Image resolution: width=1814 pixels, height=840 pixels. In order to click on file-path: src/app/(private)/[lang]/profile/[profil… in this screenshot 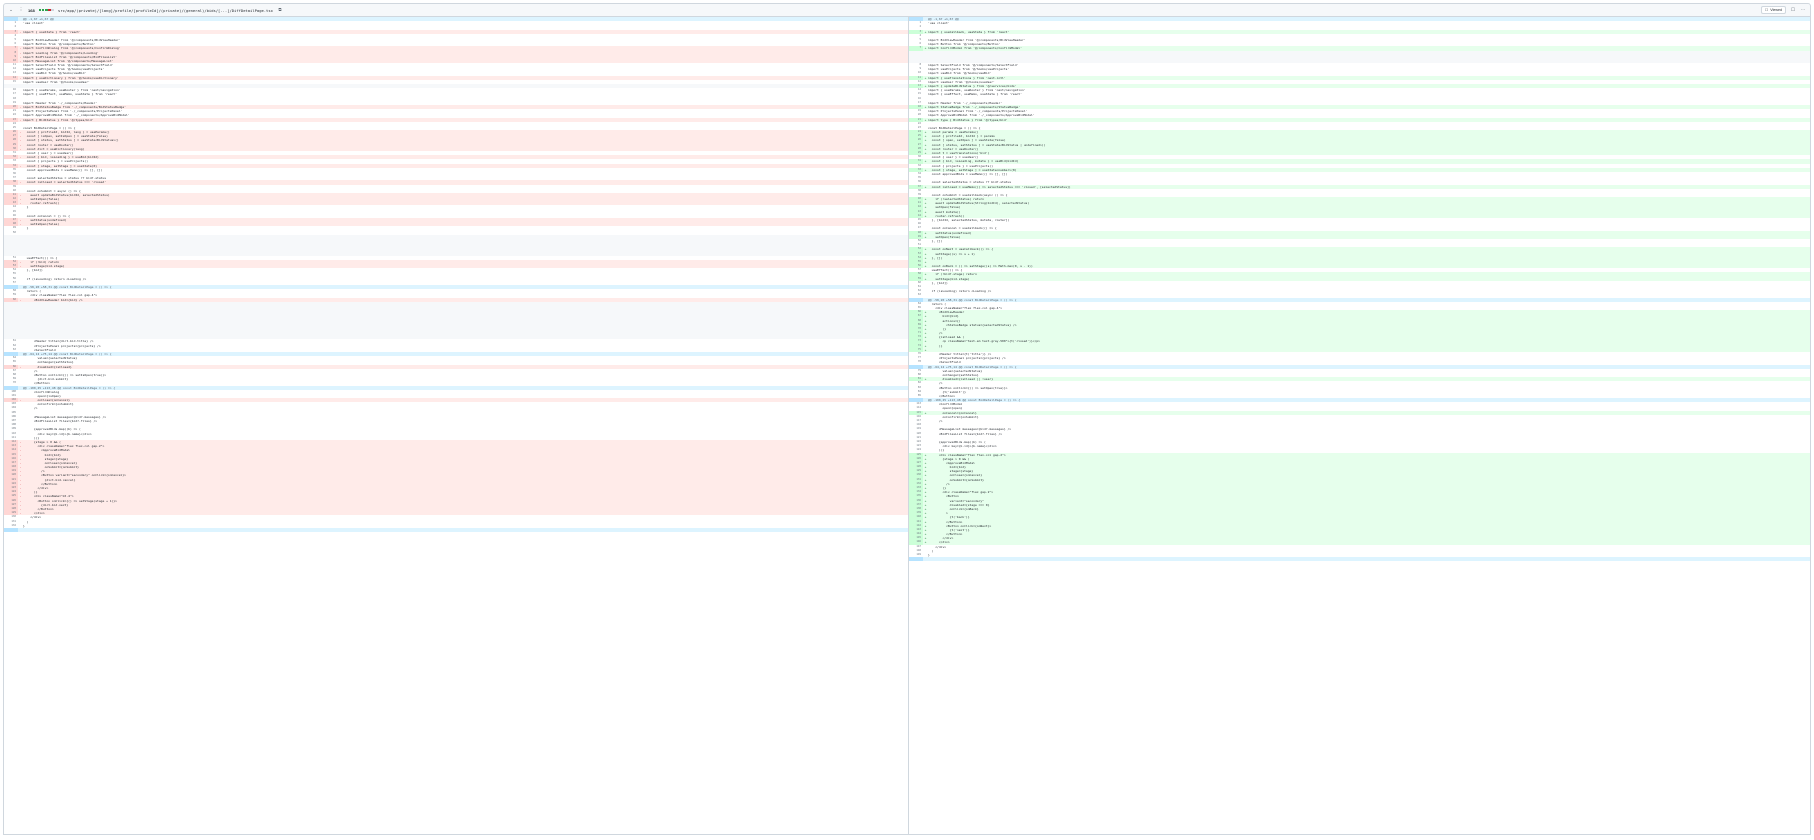, I will do `click(165, 10)`.